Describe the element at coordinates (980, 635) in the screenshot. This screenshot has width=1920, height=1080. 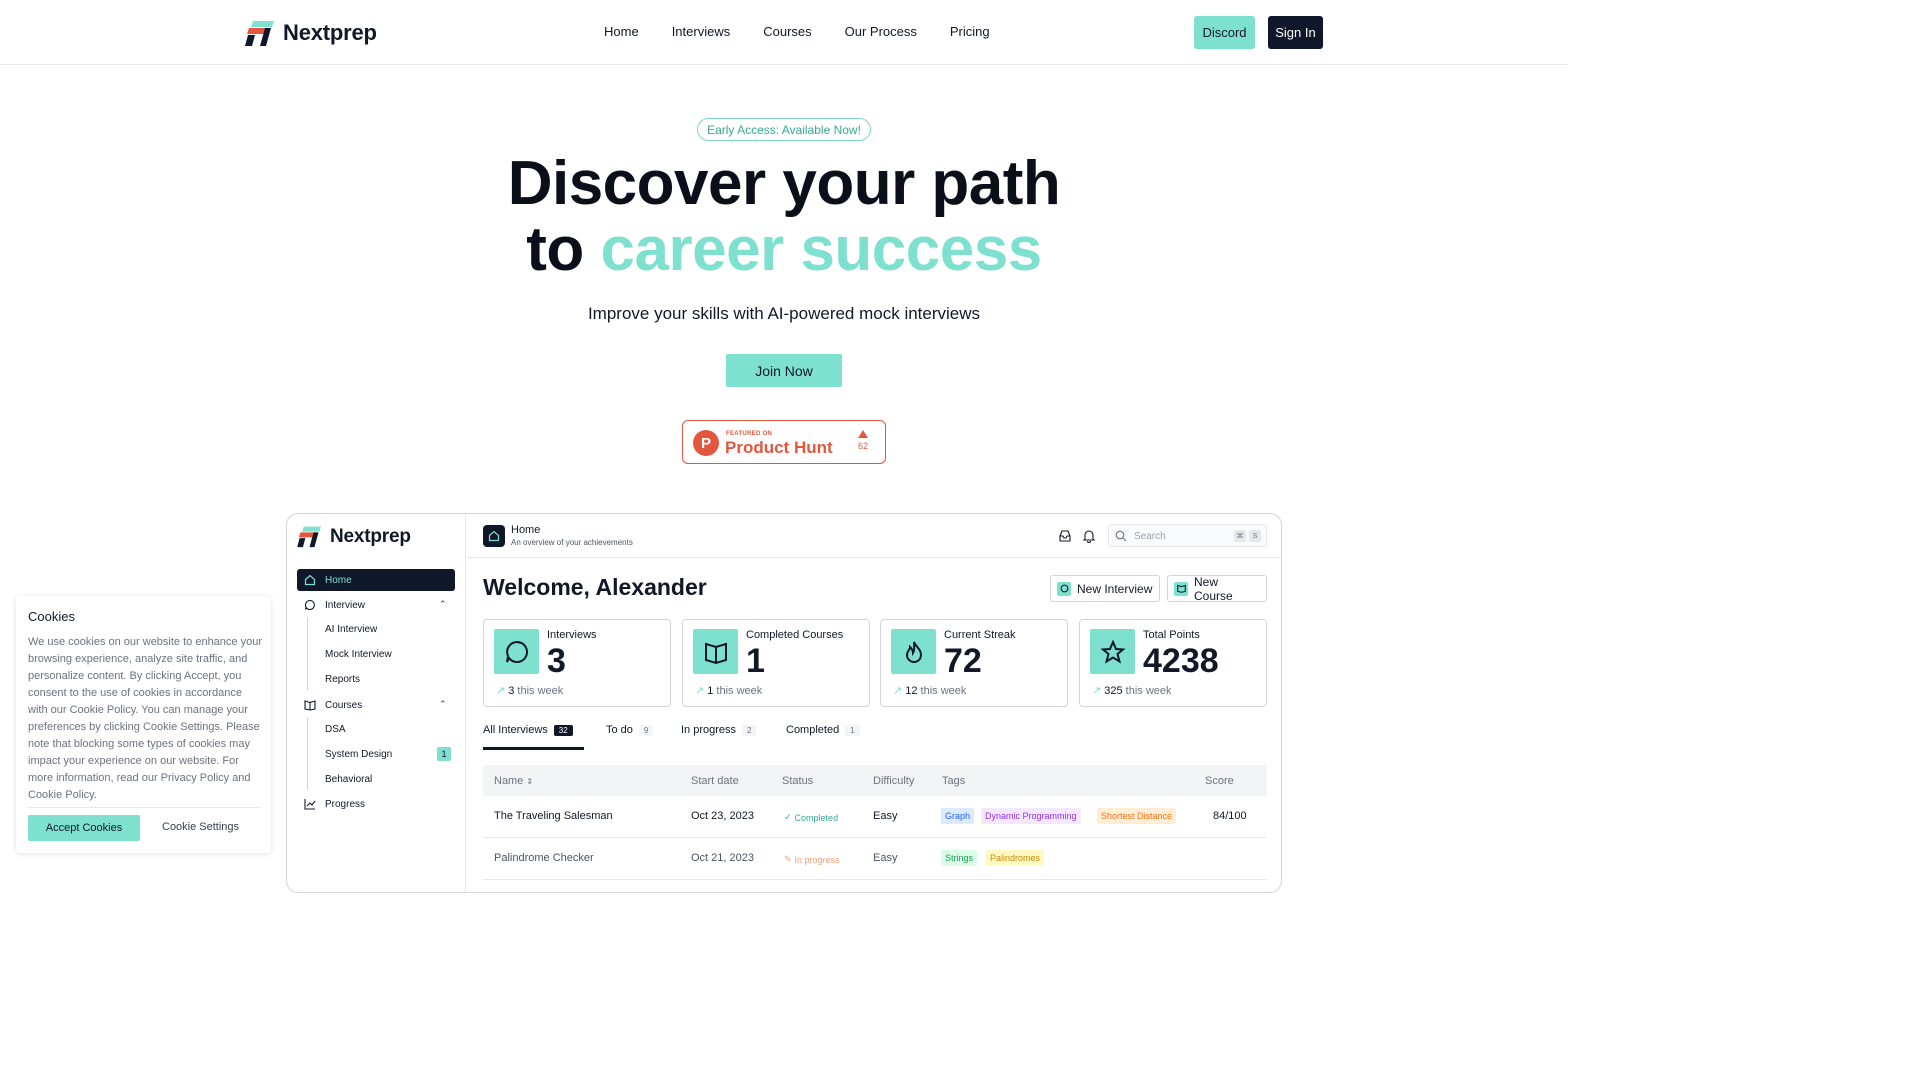
I see `stat-label: Current Streak` at that location.